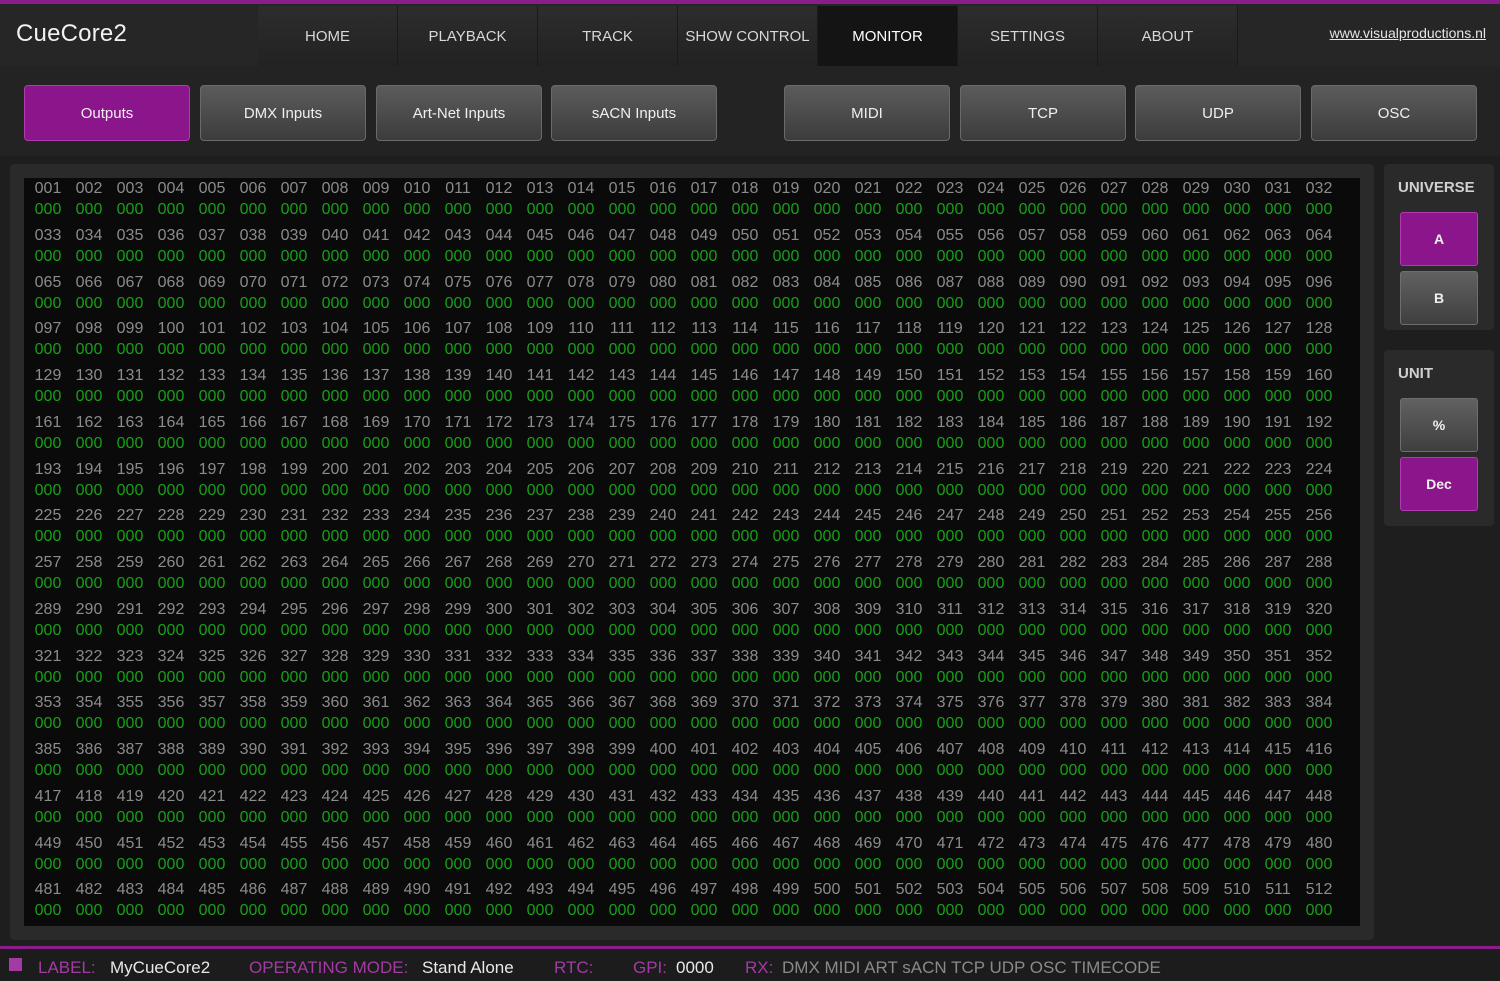  Describe the element at coordinates (888, 36) in the screenshot. I see `nav-monitor: MONITOR` at that location.